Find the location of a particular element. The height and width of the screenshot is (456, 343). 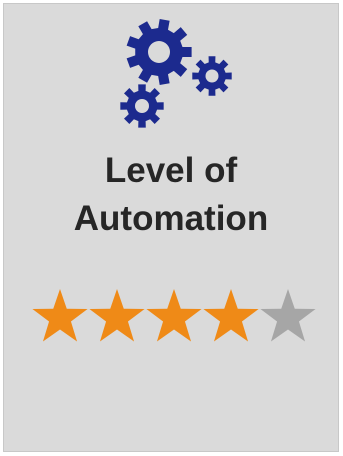

gears-icon is located at coordinates (176, 73).